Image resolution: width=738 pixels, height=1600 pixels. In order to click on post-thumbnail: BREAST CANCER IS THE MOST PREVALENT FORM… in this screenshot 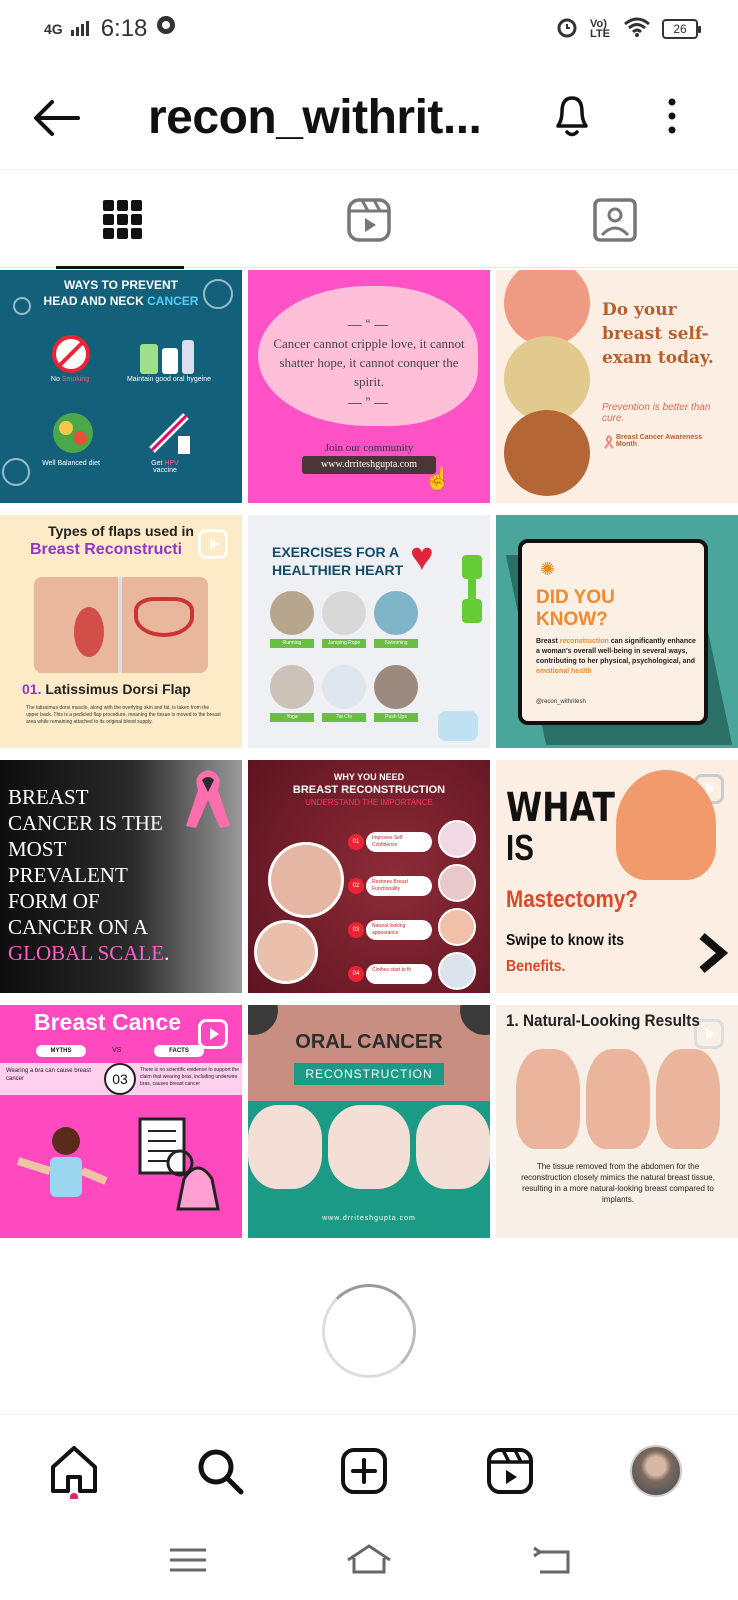, I will do `click(121, 876)`.